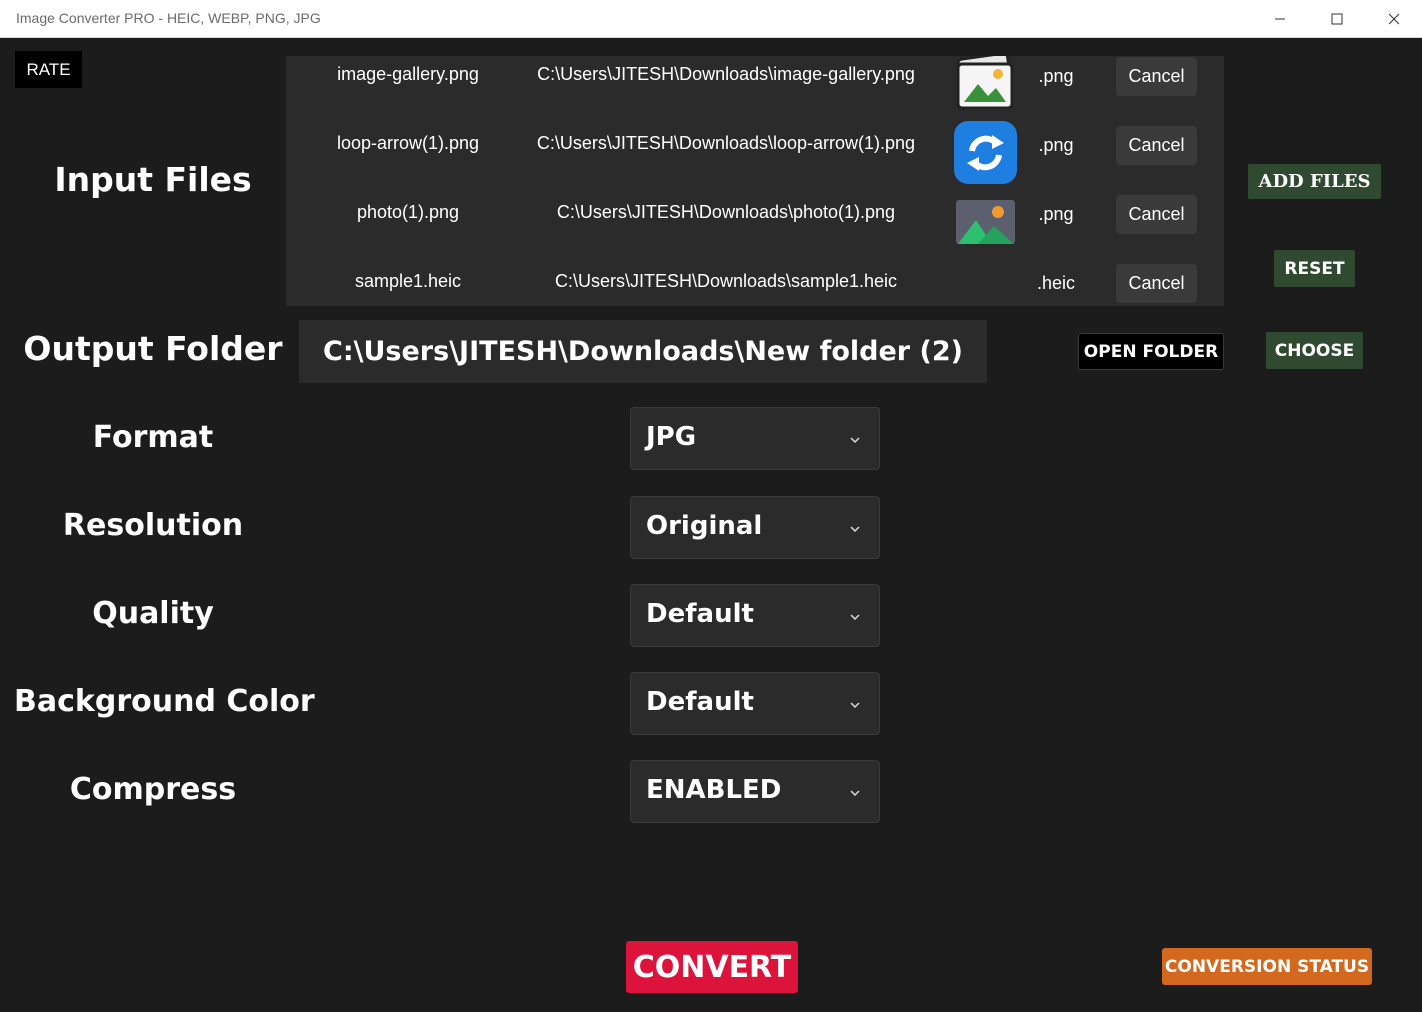 The image size is (1422, 1012). Describe the element at coordinates (643, 351) in the screenshot. I see `output-folder-path: C:\Users\JITESH\Downloads\New folder (2)` at that location.